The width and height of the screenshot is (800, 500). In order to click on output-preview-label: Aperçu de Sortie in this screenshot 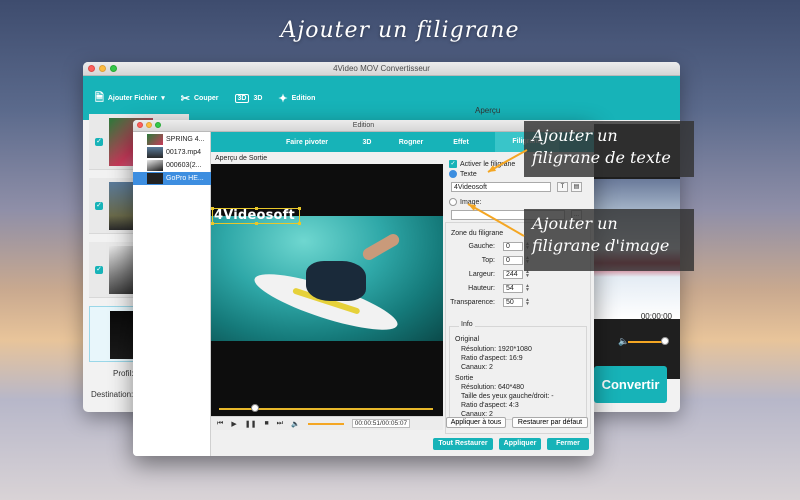, I will do `click(241, 158)`.